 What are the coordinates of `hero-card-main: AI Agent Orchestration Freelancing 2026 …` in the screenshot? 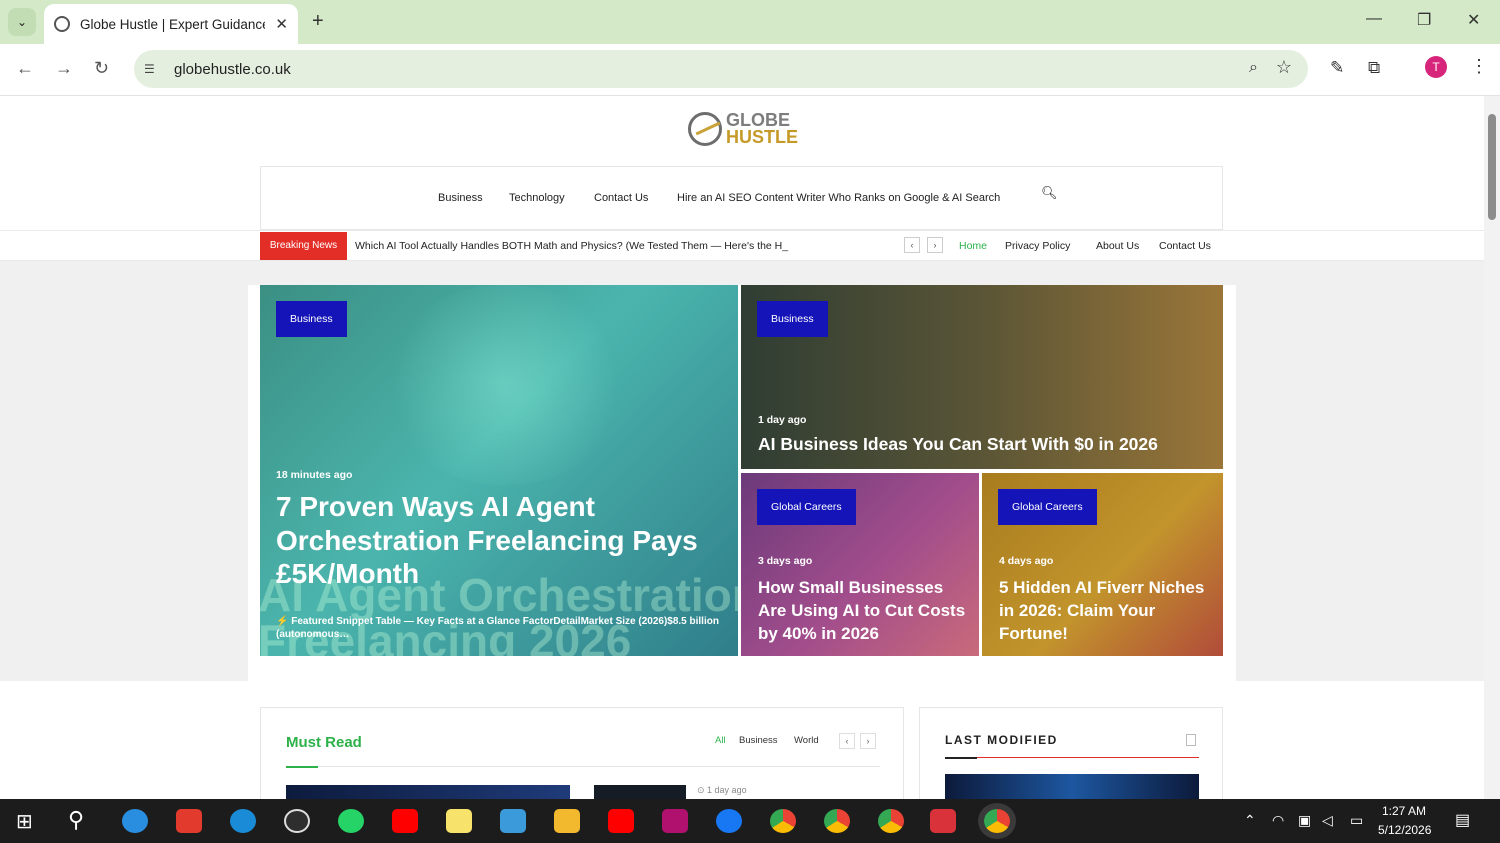 It's located at (499, 470).